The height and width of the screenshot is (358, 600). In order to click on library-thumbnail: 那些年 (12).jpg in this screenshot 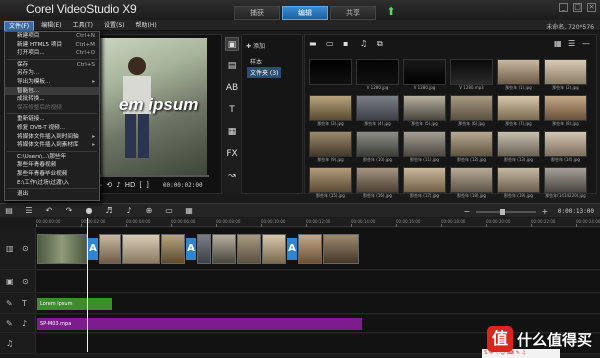, I will do `click(471, 146)`.